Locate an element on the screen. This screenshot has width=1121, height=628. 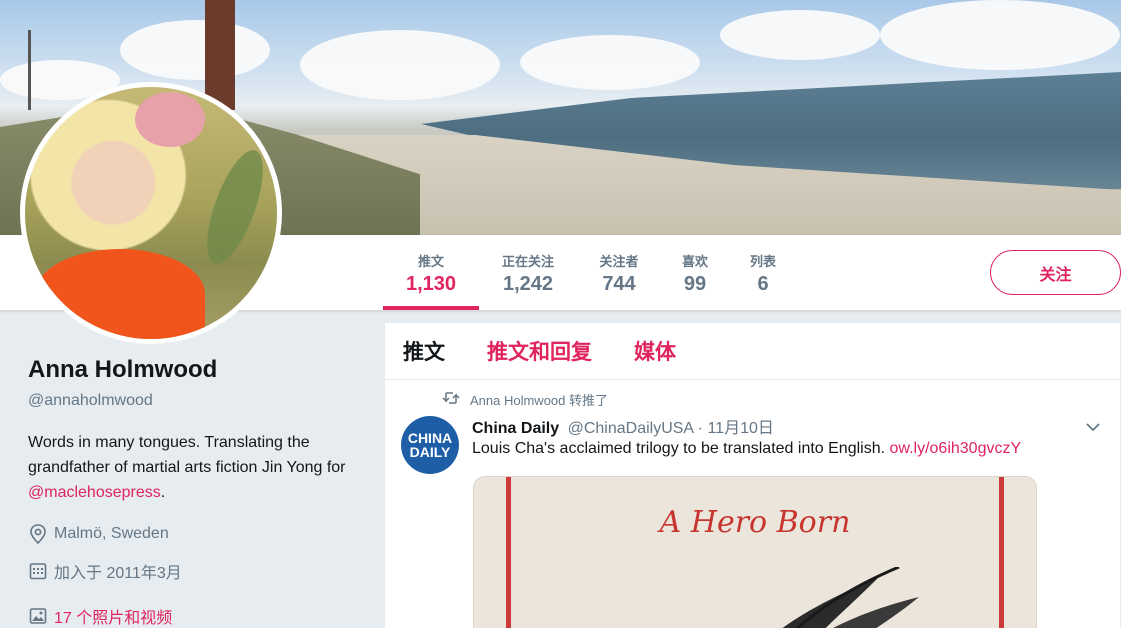
joined-text: 加入于 2011年3月 is located at coordinates (118, 573).